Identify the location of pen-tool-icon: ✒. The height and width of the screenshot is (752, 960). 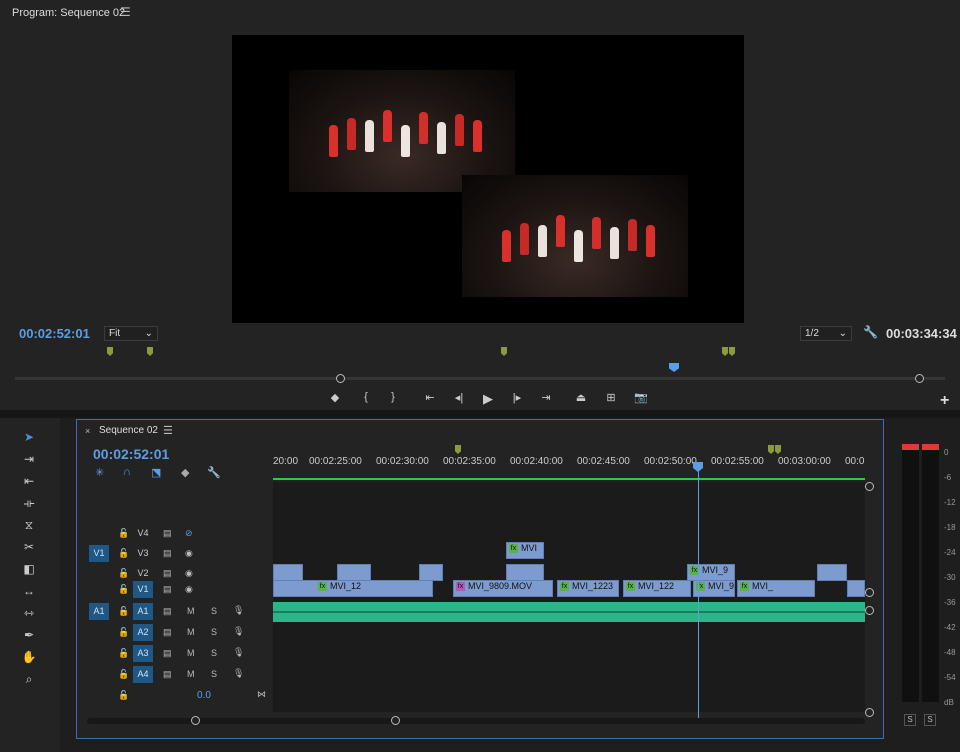
(29, 636).